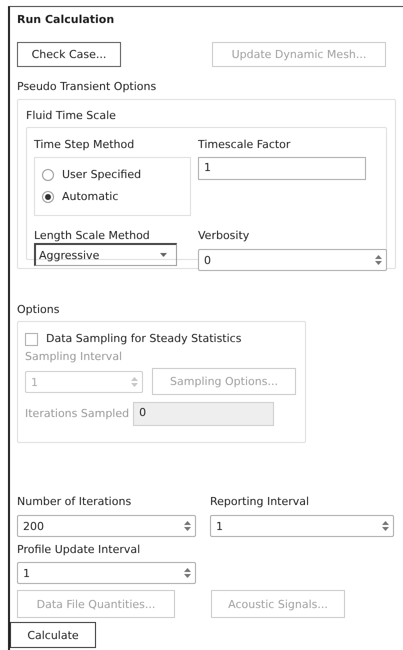 This screenshot has height=650, width=403. What do you see at coordinates (77, 414) in the screenshot?
I see `field-label: Iterations Sampled` at bounding box center [77, 414].